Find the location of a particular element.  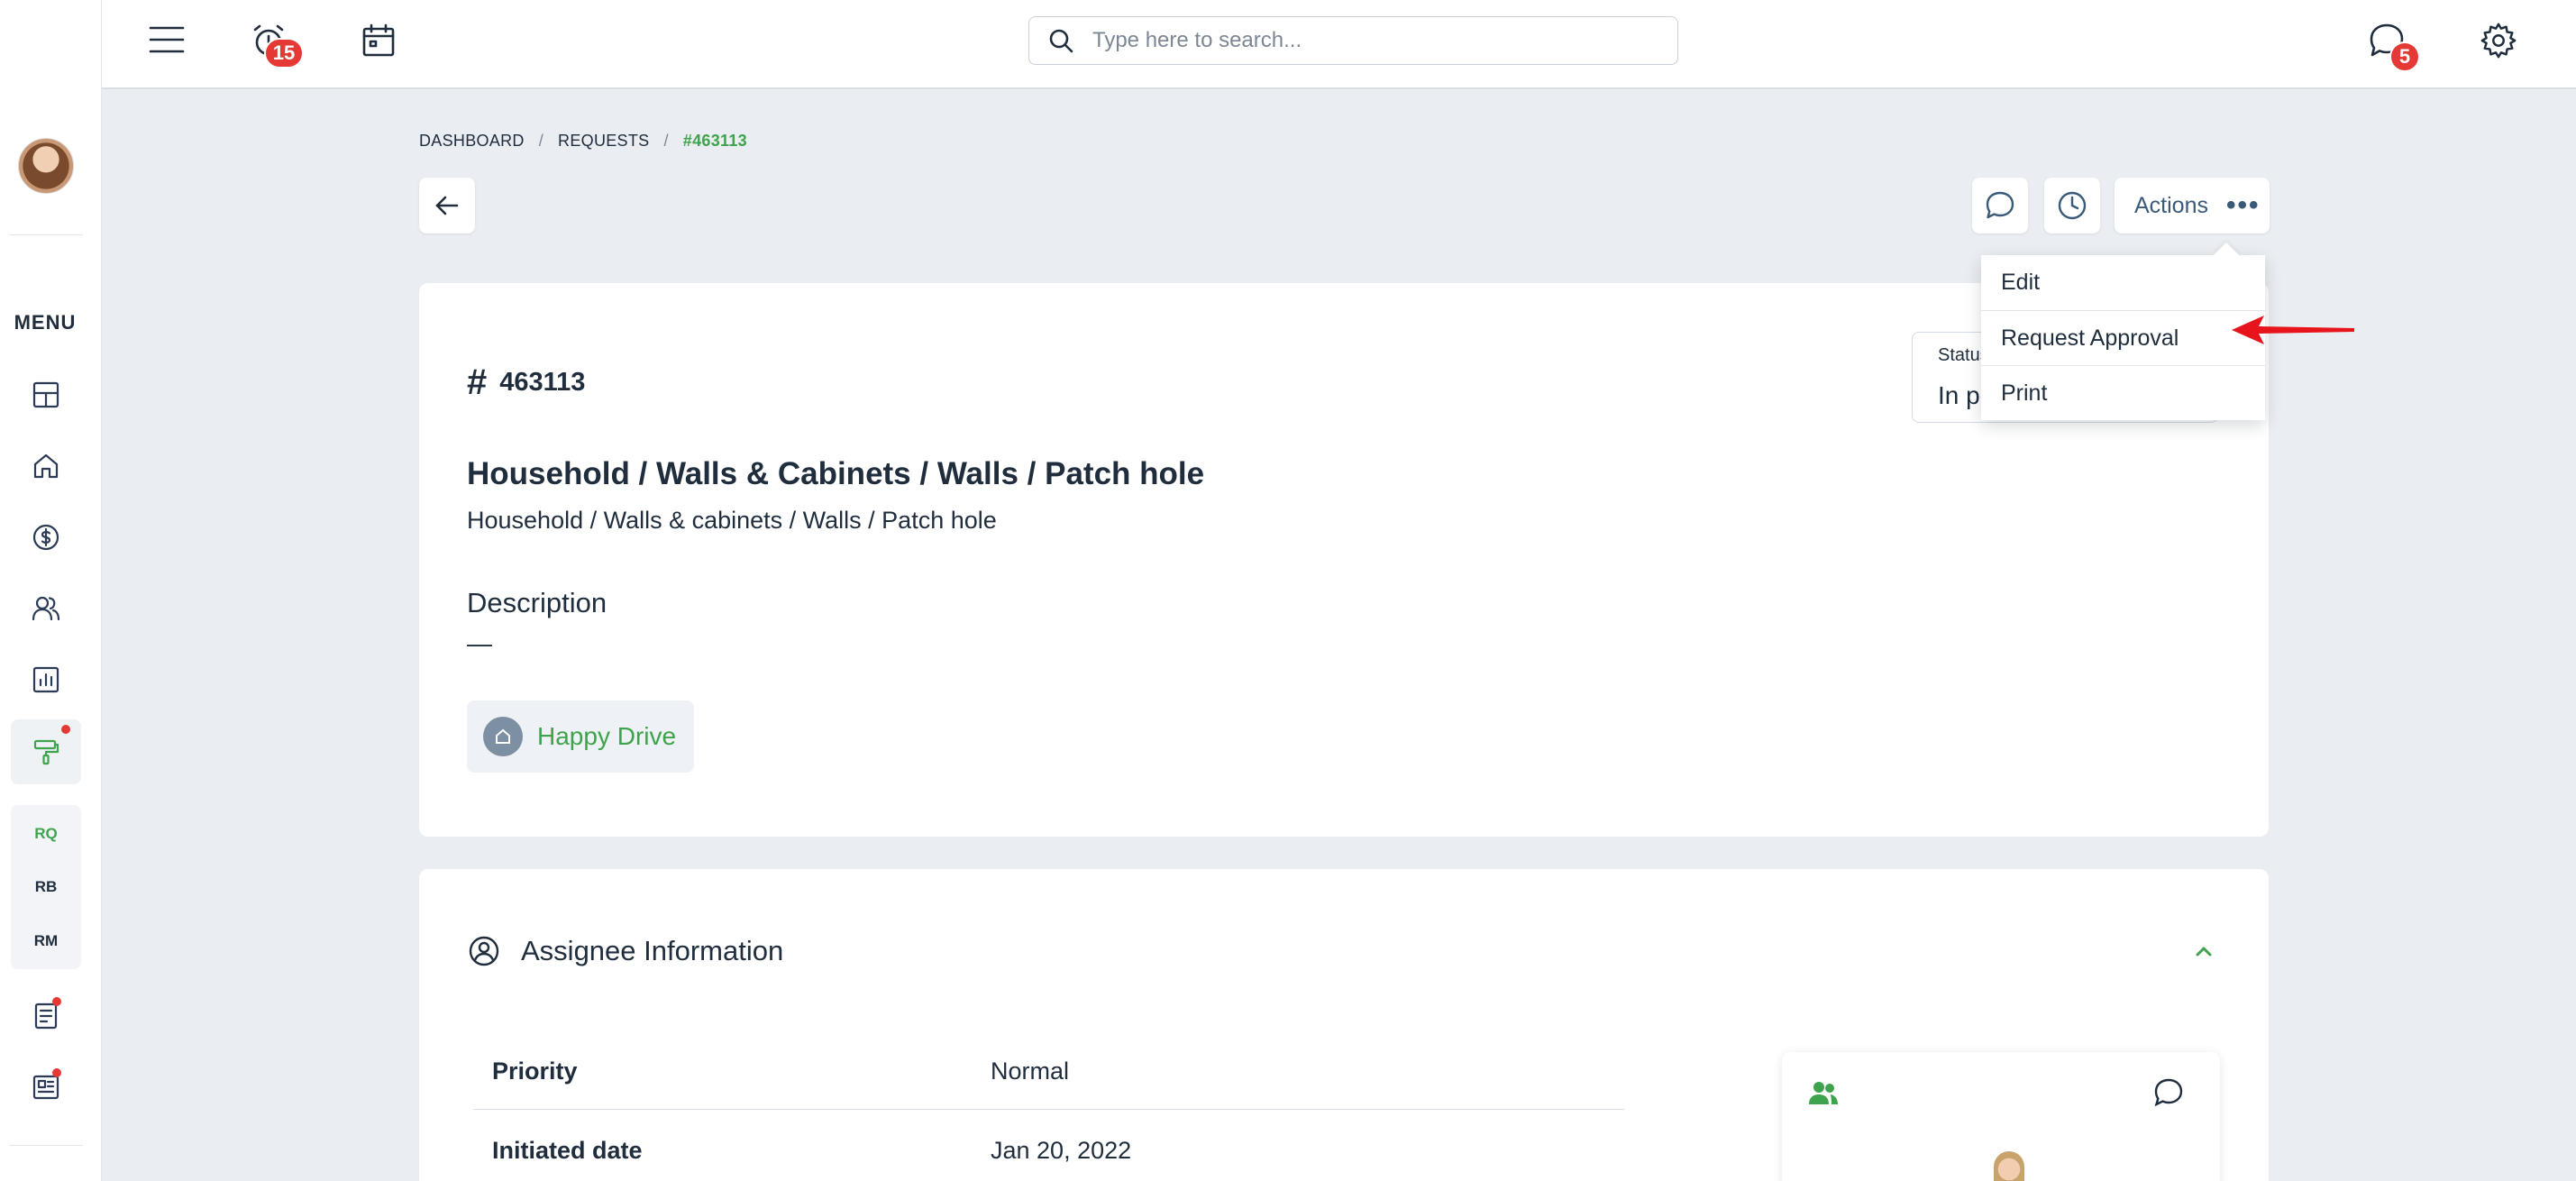

dollar-circle-icon is located at coordinates (46, 537).